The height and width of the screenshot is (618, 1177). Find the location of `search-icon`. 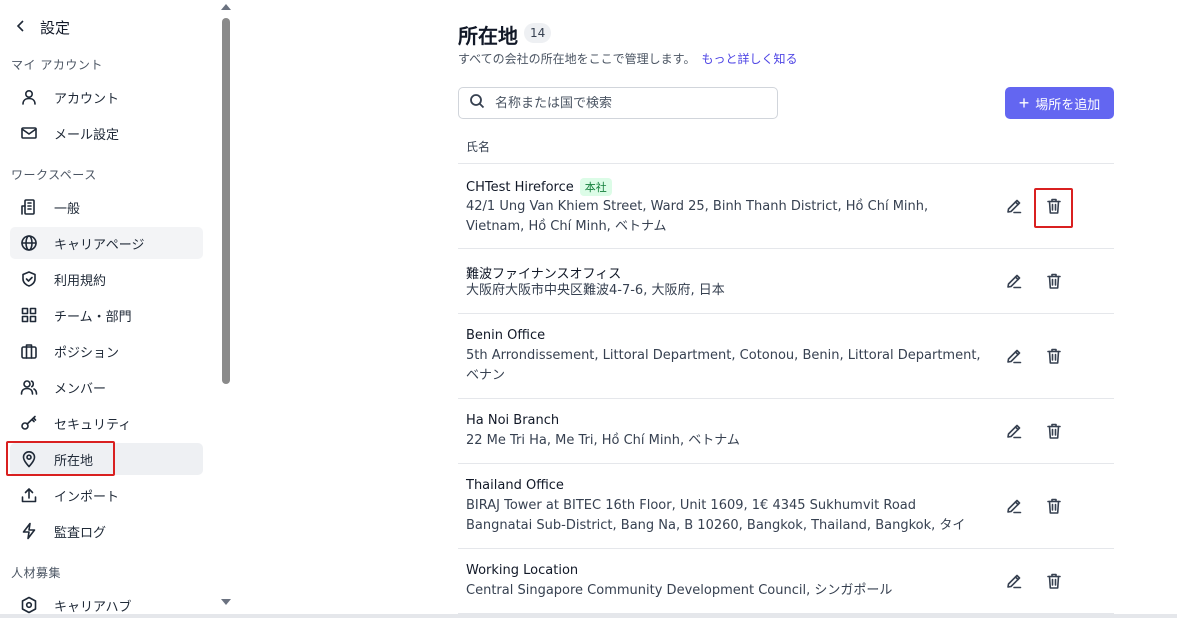

search-icon is located at coordinates (477, 103).